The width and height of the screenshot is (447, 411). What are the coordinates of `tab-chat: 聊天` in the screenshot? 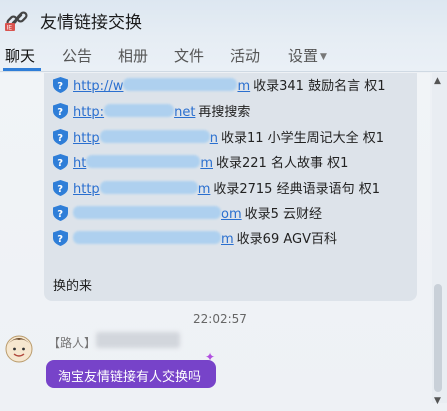 It's located at (20, 55).